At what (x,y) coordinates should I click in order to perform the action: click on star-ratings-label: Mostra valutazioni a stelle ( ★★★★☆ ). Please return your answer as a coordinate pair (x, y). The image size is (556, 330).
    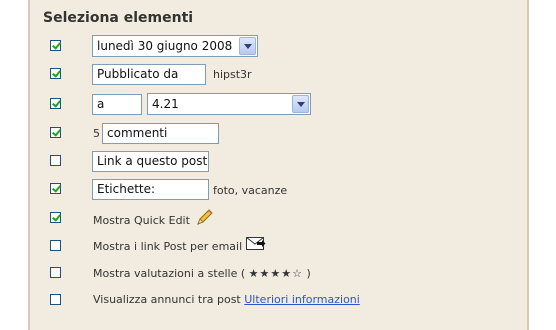
    Looking at the image, I should click on (202, 273).